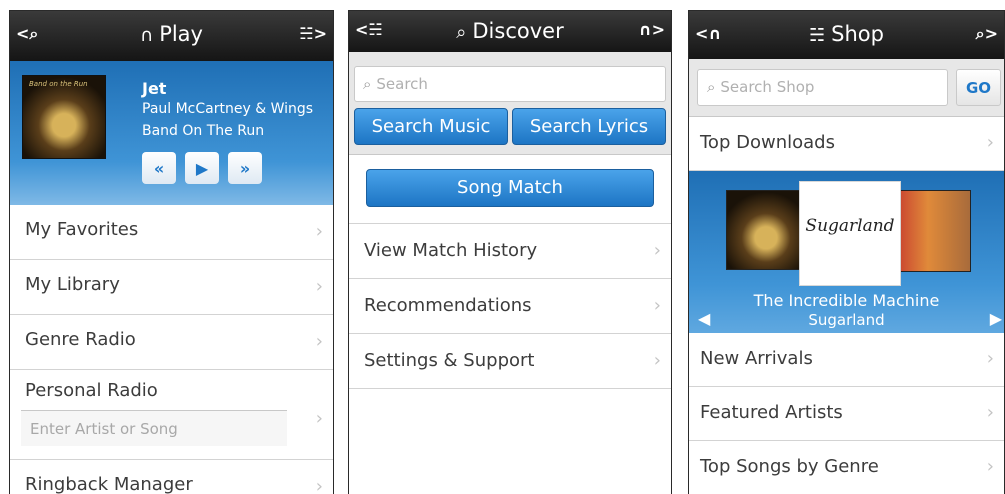 Image resolution: width=1005 pixels, height=494 pixels. I want to click on play-title-bar: <⌕ ∩ Play ☵>, so click(171, 36).